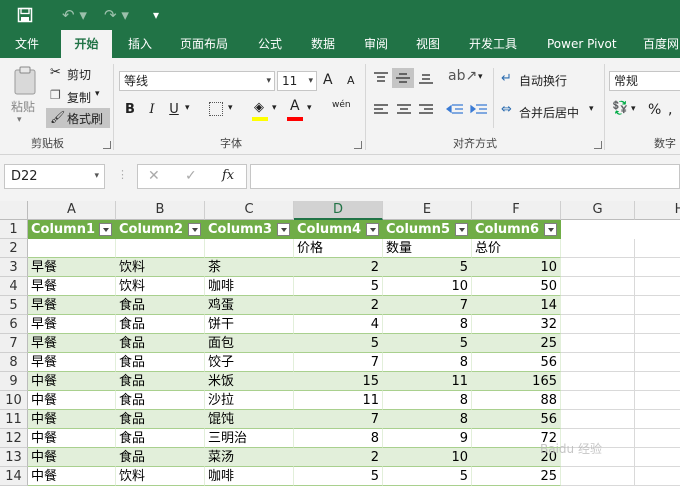  Describe the element at coordinates (376, 44) in the screenshot. I see `tab-review: 审阅` at that location.